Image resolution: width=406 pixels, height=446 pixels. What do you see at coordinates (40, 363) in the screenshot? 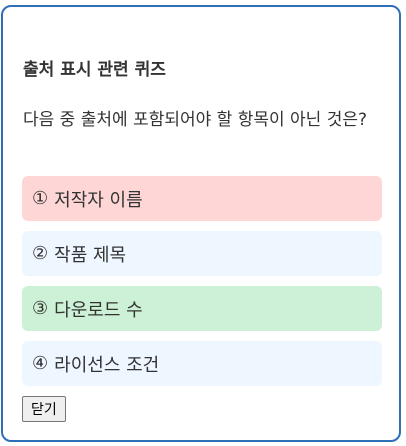
I see `option-number: ④` at bounding box center [40, 363].